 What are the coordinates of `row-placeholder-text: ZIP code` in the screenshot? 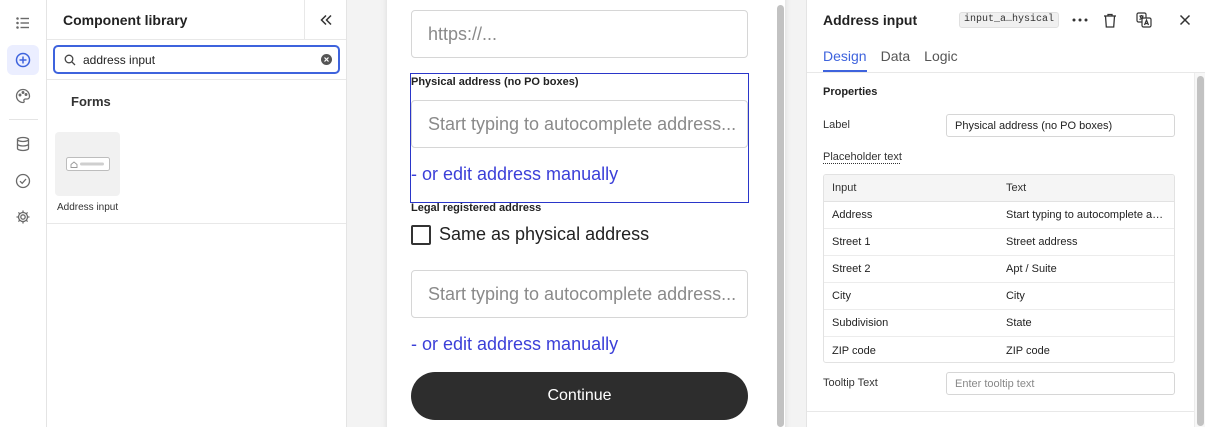 It's located at (1086, 351).